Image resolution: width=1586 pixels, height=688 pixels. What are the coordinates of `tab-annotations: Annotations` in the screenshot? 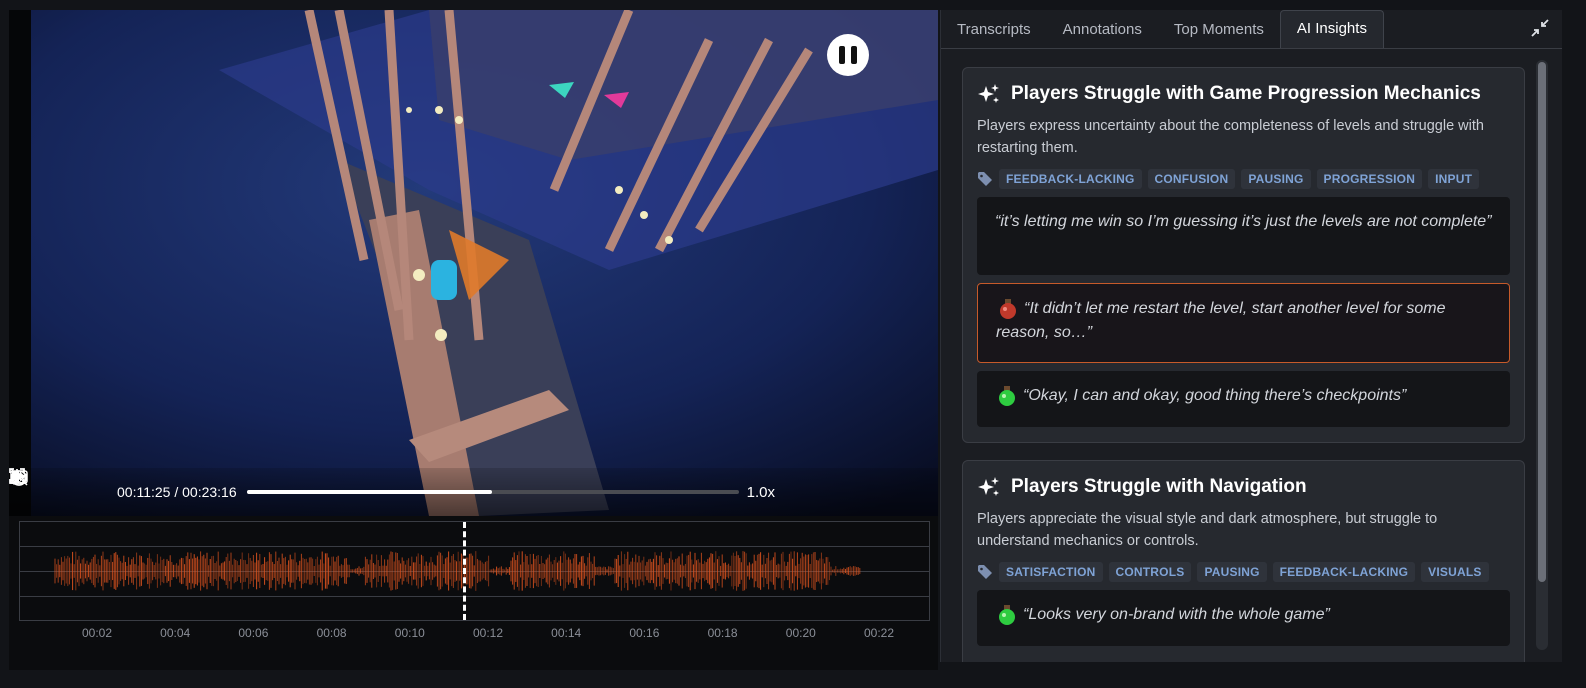 It's located at (1102, 30).